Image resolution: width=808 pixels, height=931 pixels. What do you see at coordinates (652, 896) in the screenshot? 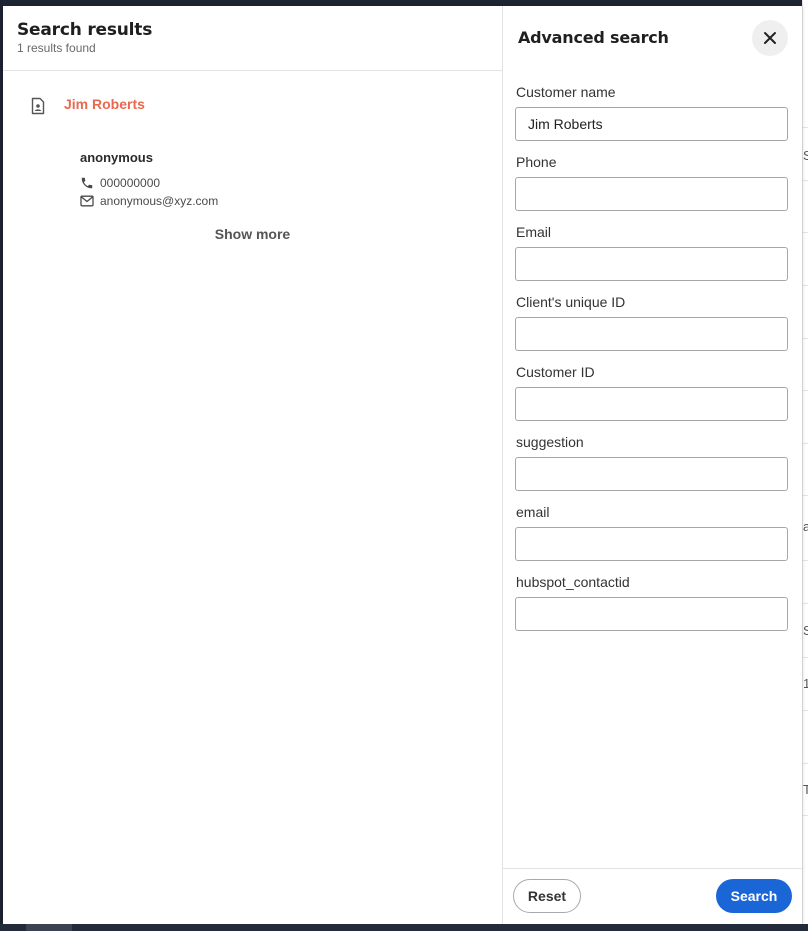
I see `advanced-search-footer: Reset Search` at bounding box center [652, 896].